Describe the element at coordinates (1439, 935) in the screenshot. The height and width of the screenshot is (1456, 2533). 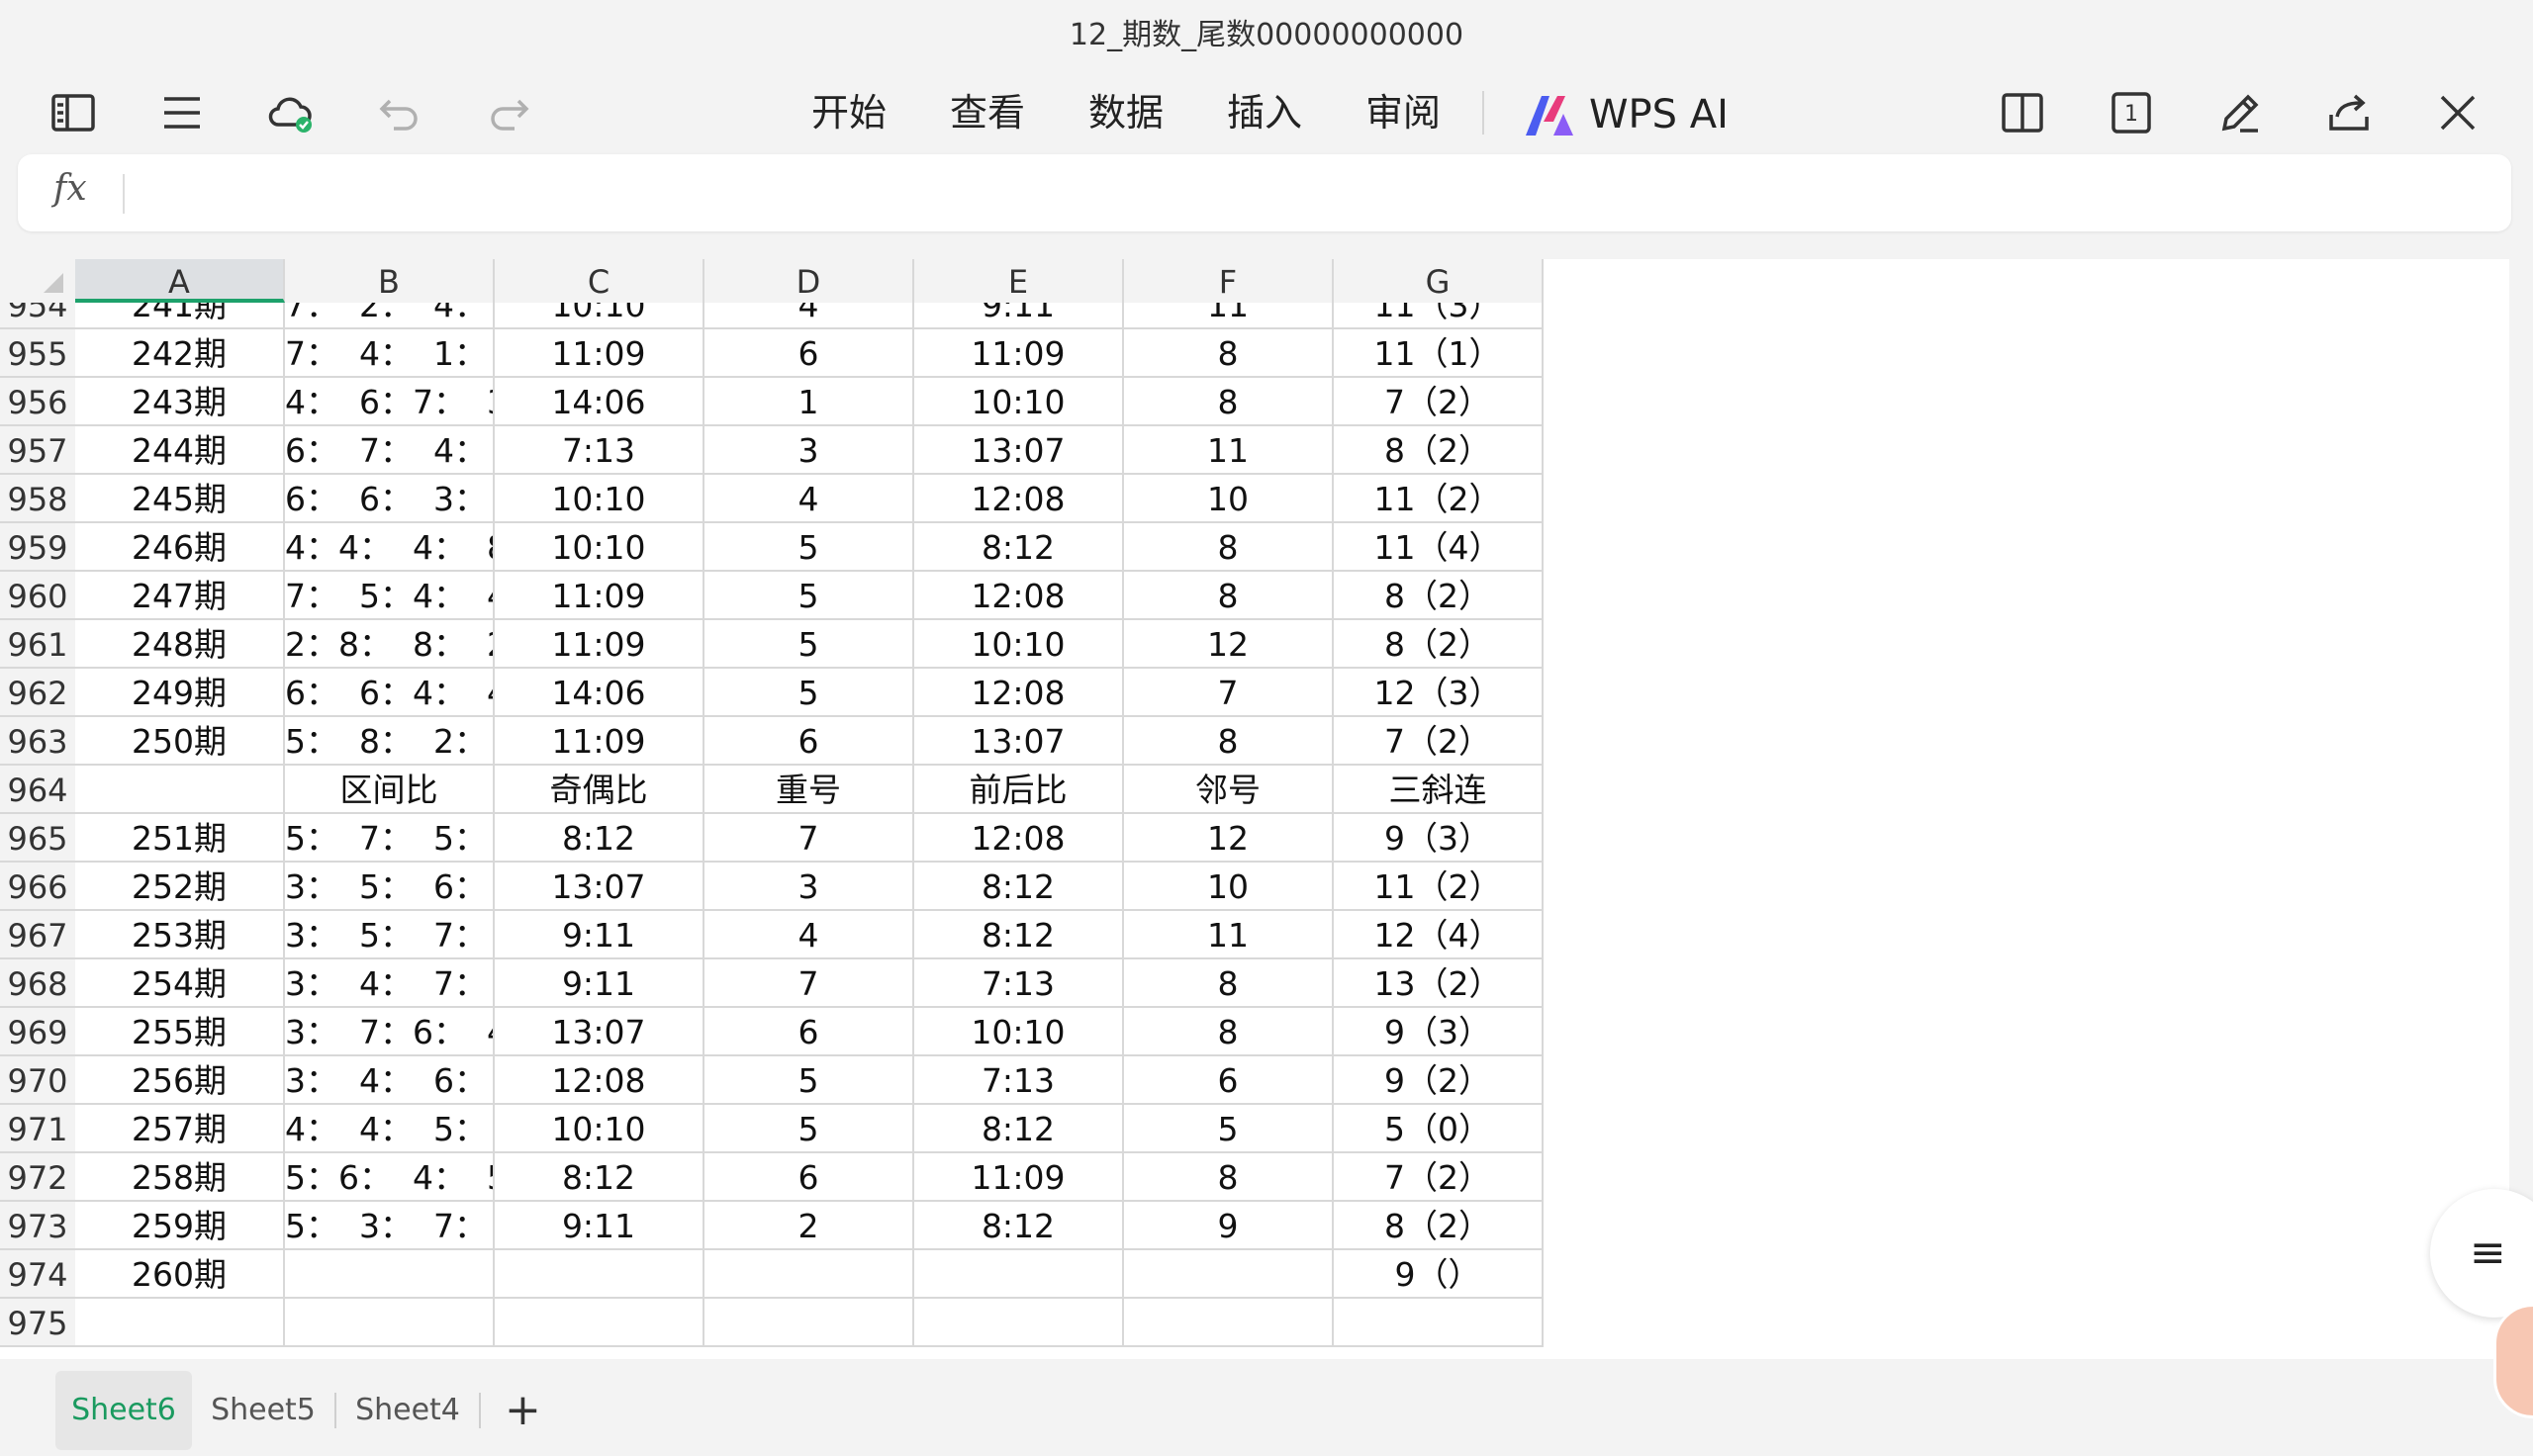
I see `cell-g-967: 12（4）` at that location.